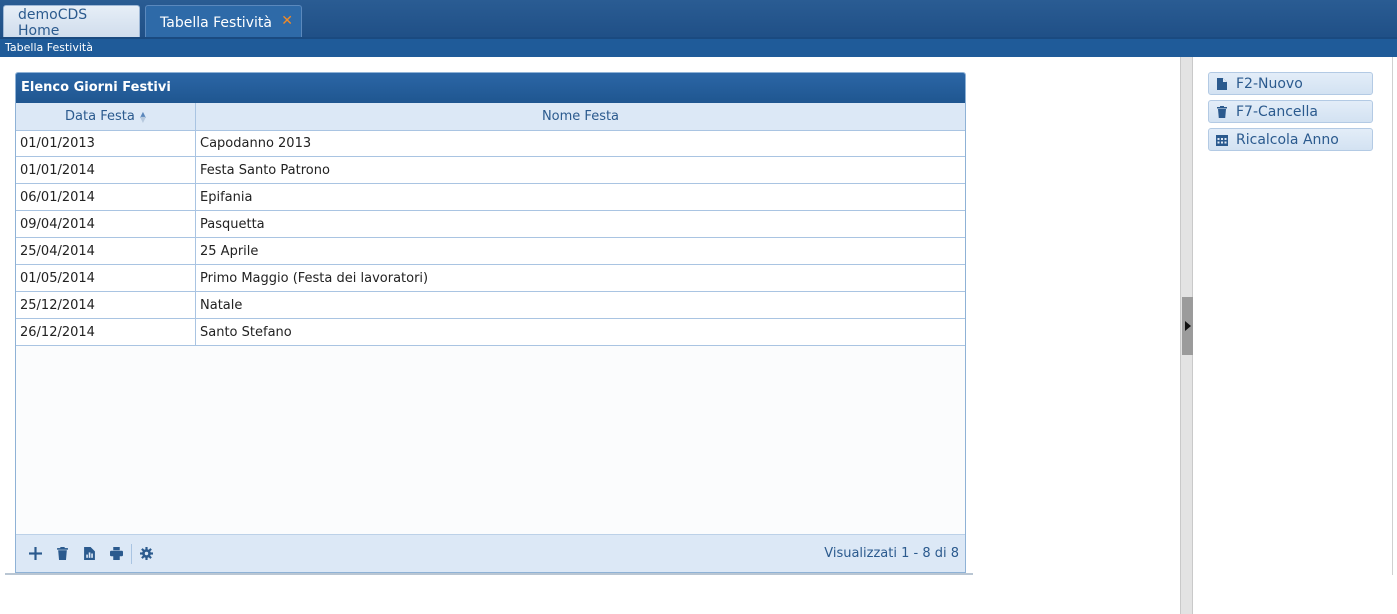 This screenshot has height=614, width=1397. I want to click on pager-info: Visualizzati 1 - 8 di 8, so click(891, 553).